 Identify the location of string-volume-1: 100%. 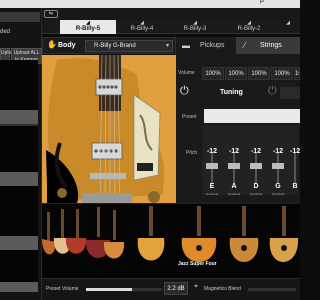
(213, 73).